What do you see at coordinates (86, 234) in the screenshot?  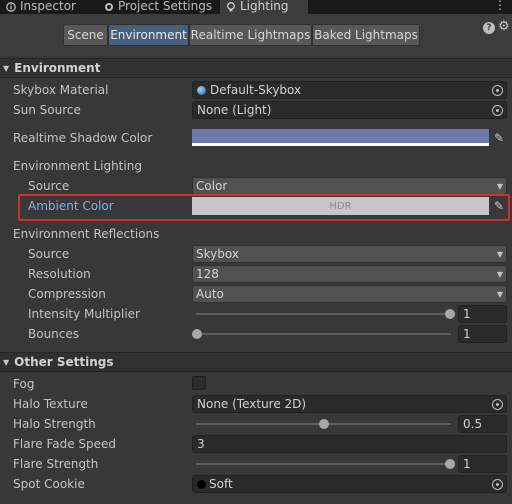 I see `environment-reflections-label: Environment Reflections` at bounding box center [86, 234].